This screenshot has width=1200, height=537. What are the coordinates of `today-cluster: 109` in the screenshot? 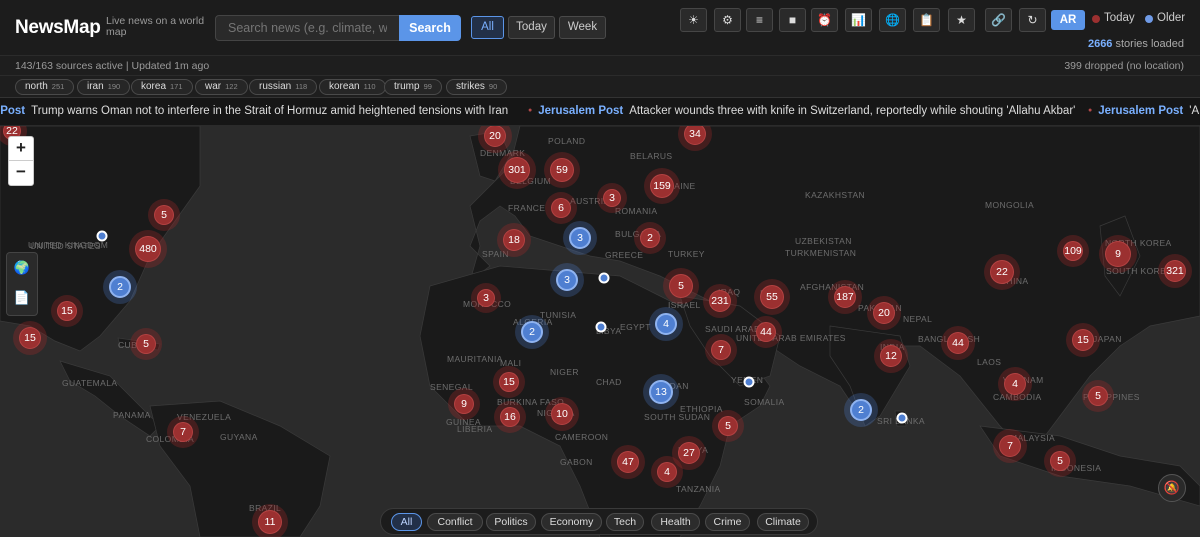 It's located at (1073, 251).